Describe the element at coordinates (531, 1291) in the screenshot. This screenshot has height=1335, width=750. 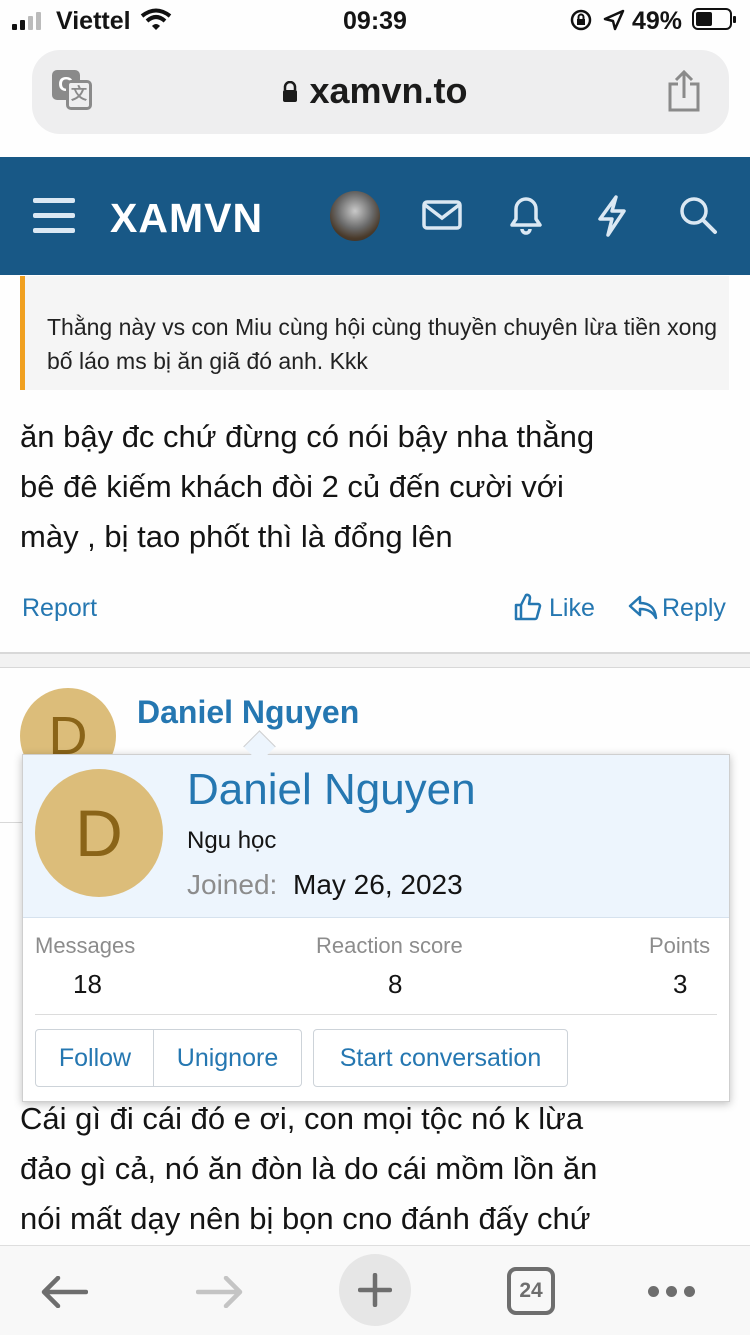
I see `tab-count-button: 24` at that location.